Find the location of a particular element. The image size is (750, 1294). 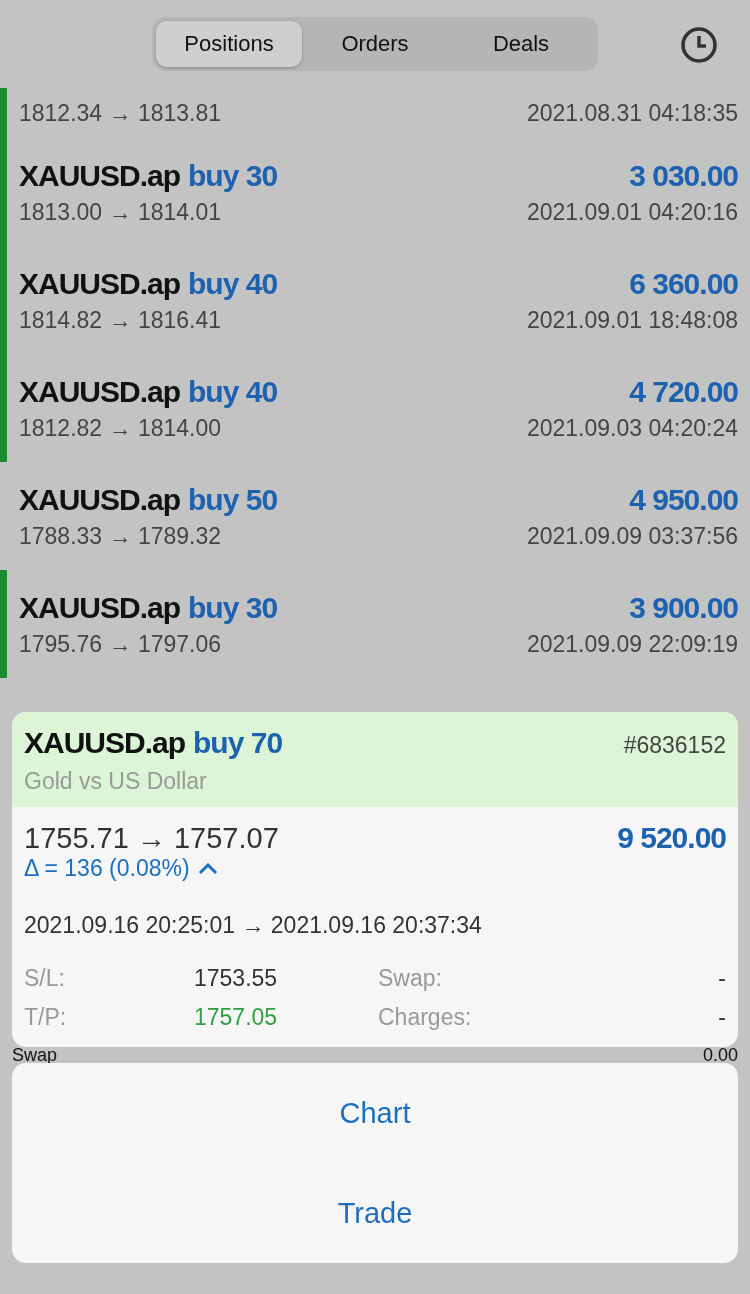

deal-row: XAUUSD.ap buy 40 6 360.00 1814.82 → 1816.41 2021.09.01 18:48:08 is located at coordinates (375, 300).